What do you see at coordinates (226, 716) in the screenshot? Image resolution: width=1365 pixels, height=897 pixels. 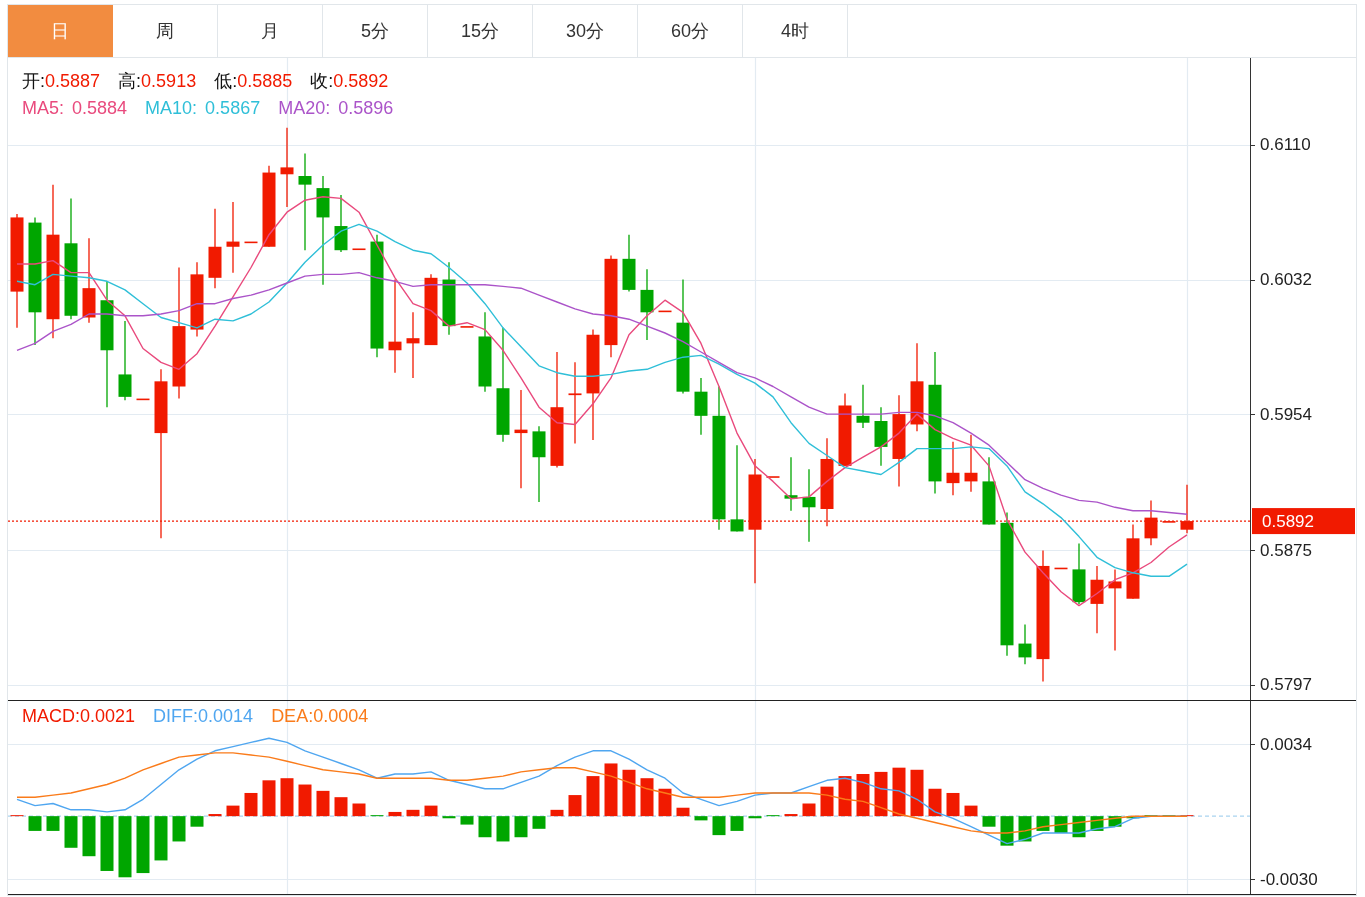 I see `legend-value: 0.0014` at bounding box center [226, 716].